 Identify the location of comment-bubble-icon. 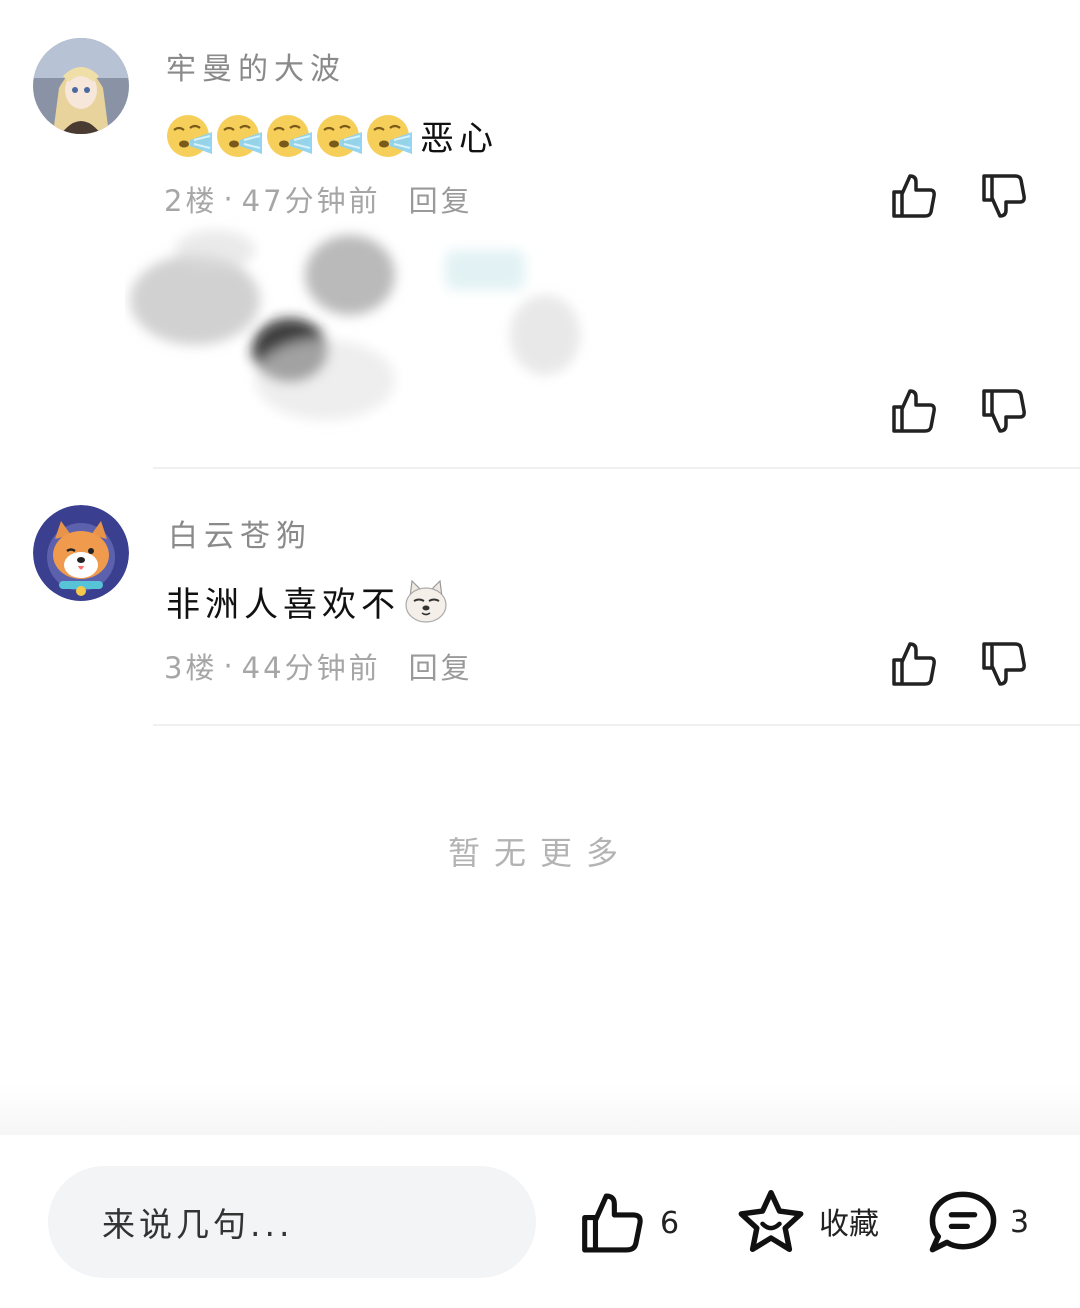
(963, 1222).